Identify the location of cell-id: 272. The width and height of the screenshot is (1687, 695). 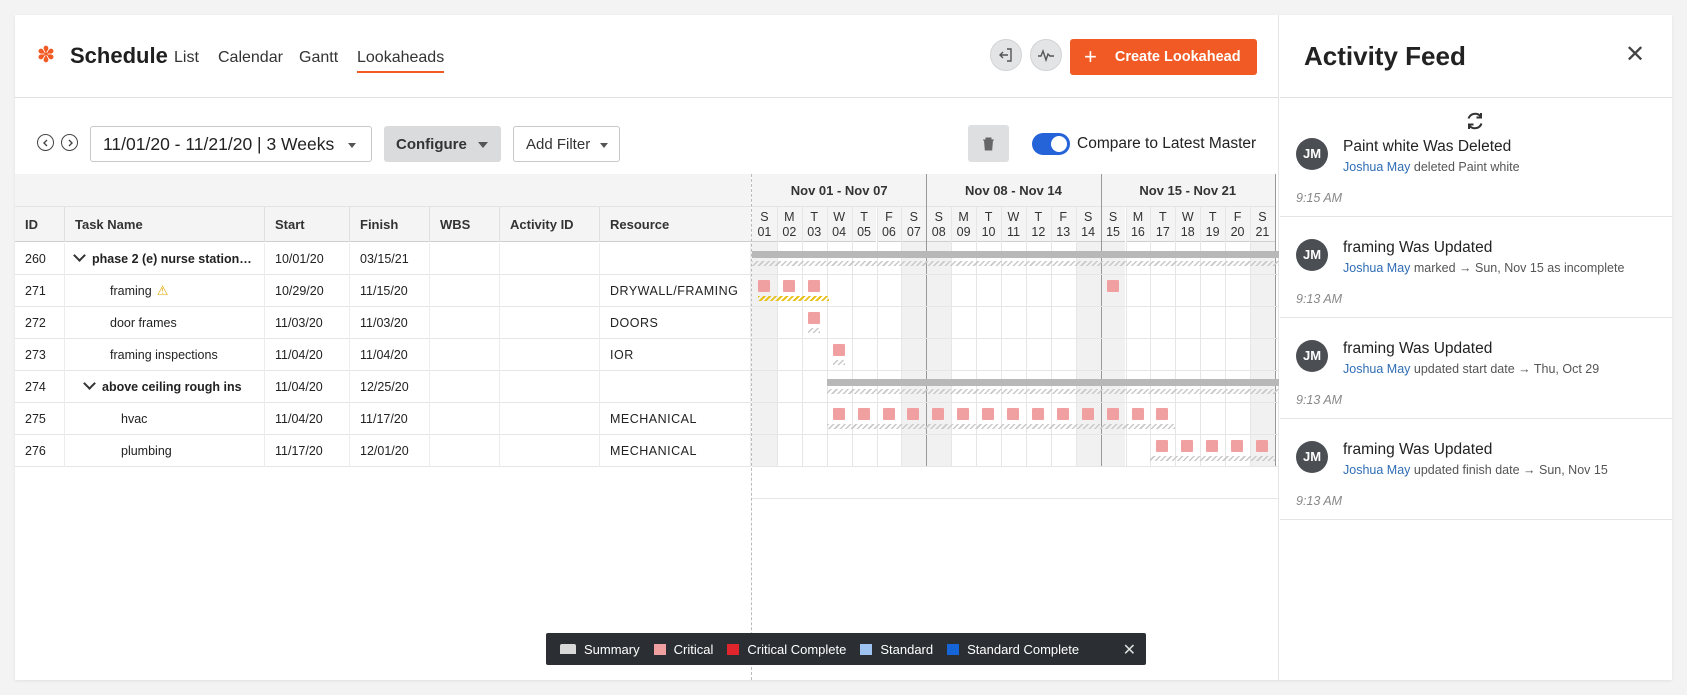
(40, 323).